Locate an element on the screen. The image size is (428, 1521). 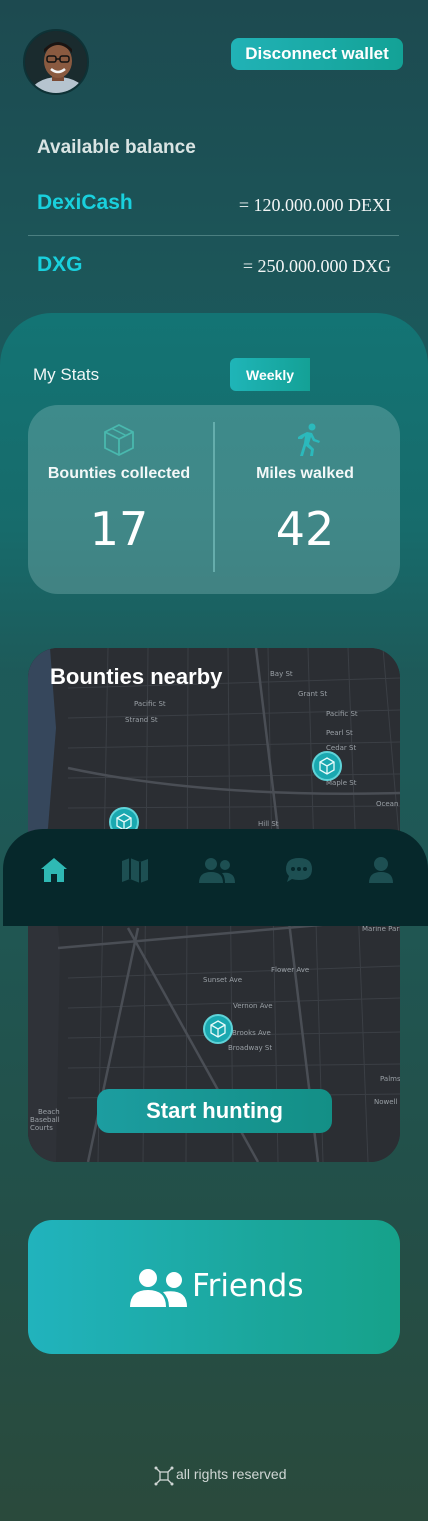
svg-text: Courts is located at coordinates (41, 1128).